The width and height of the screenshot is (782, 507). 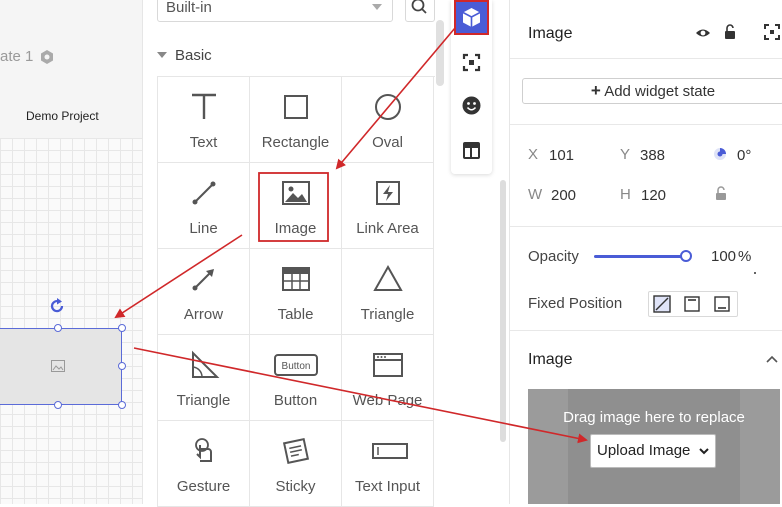 What do you see at coordinates (660, 91) in the screenshot?
I see `add-widget-state-label: Add widget state` at bounding box center [660, 91].